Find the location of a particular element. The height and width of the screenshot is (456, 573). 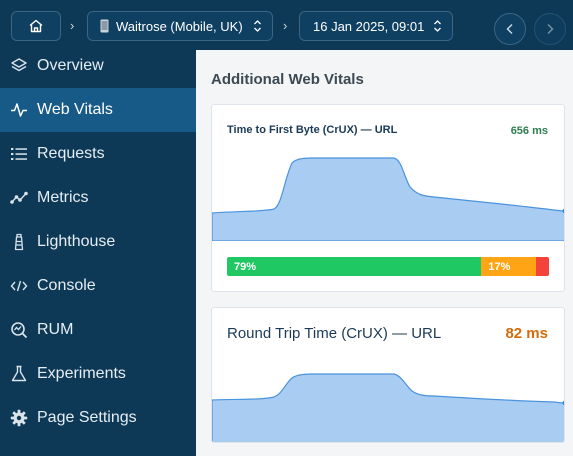

sidebar-item-console: Console is located at coordinates (98, 286).